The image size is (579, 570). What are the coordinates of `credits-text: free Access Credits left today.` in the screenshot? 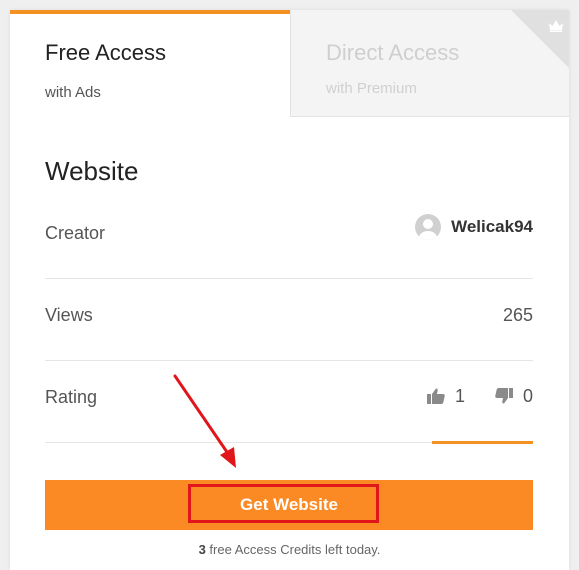 It's located at (295, 549).